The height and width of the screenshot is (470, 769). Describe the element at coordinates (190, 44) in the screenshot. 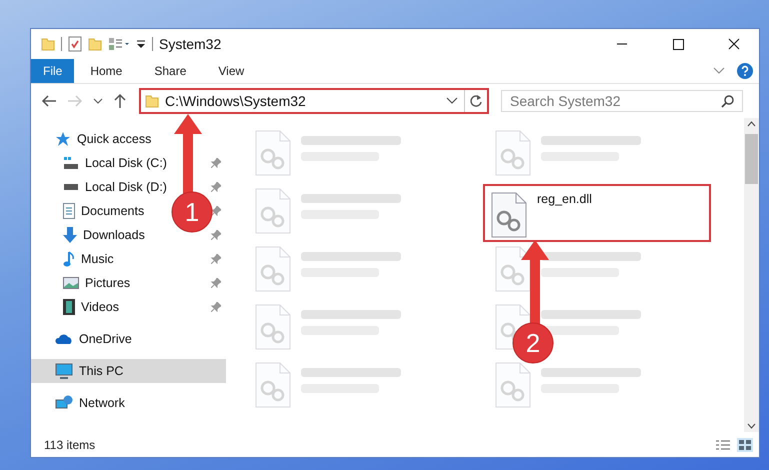

I see `window-title: System32` at that location.